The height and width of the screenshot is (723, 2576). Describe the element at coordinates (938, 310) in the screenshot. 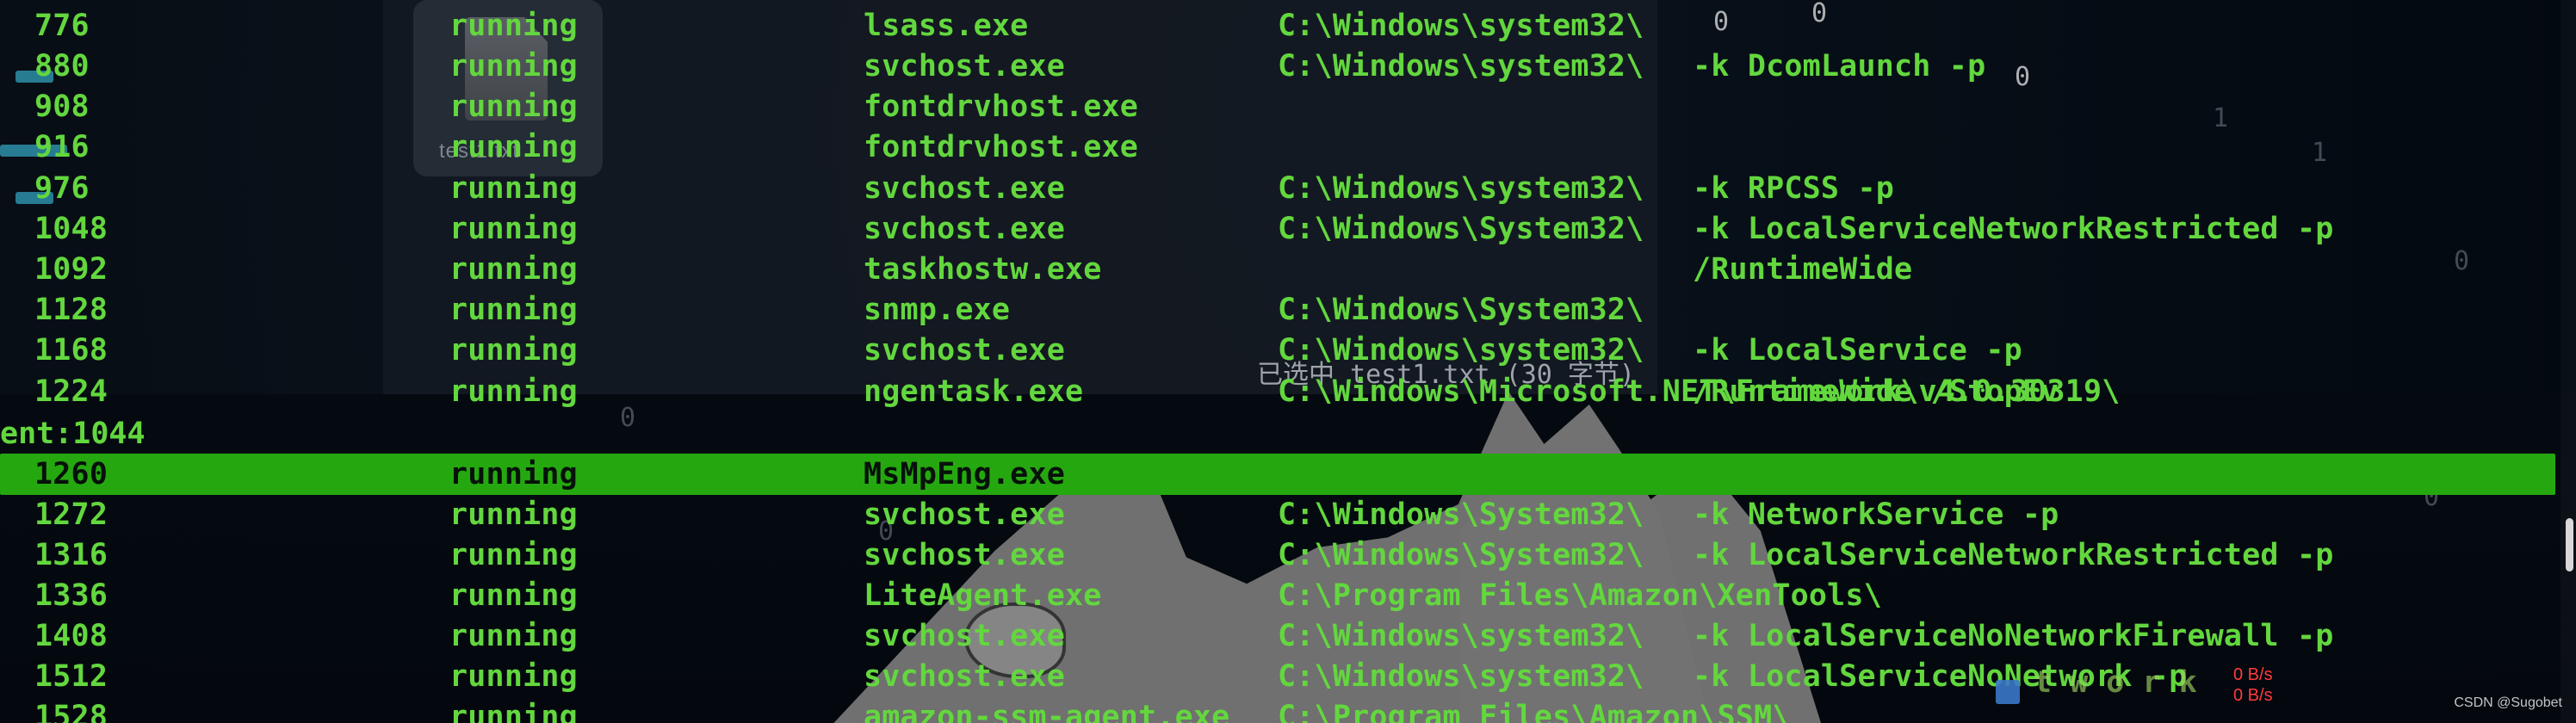

I see `process-name: snmp.exe` at that location.